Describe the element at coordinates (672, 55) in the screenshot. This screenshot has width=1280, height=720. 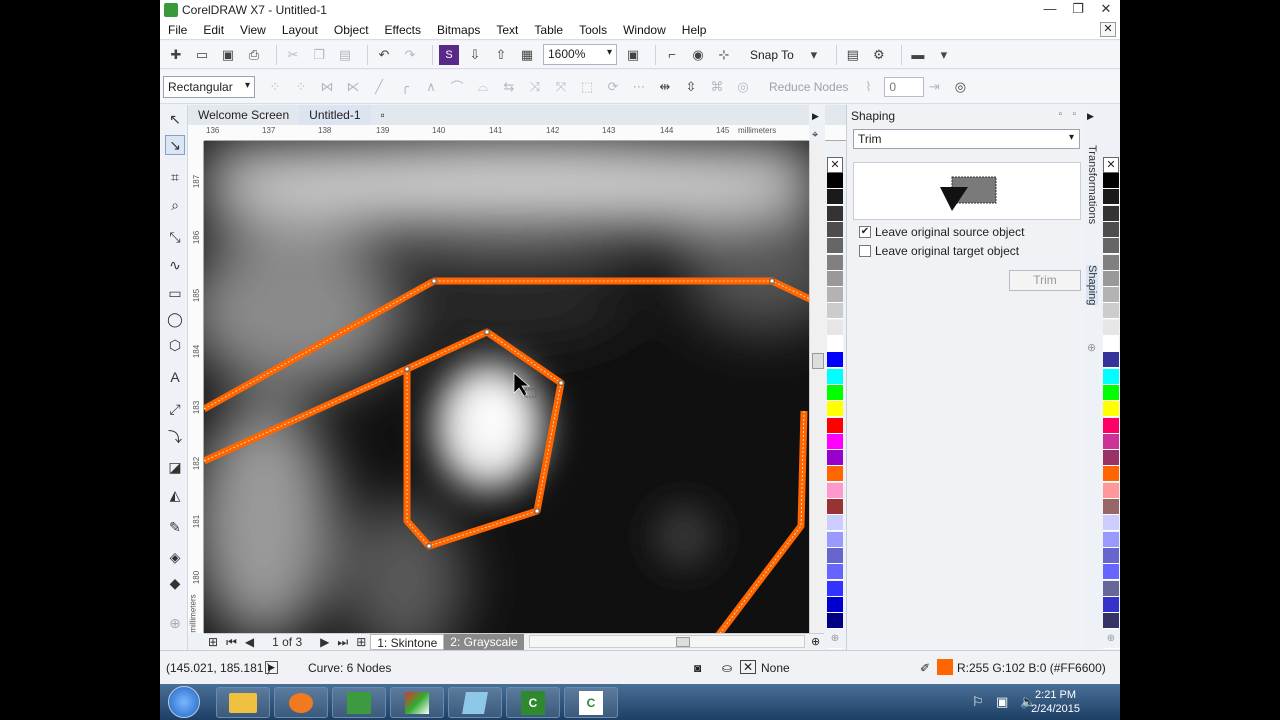
I see `show-rulers-icon: ⌐` at that location.